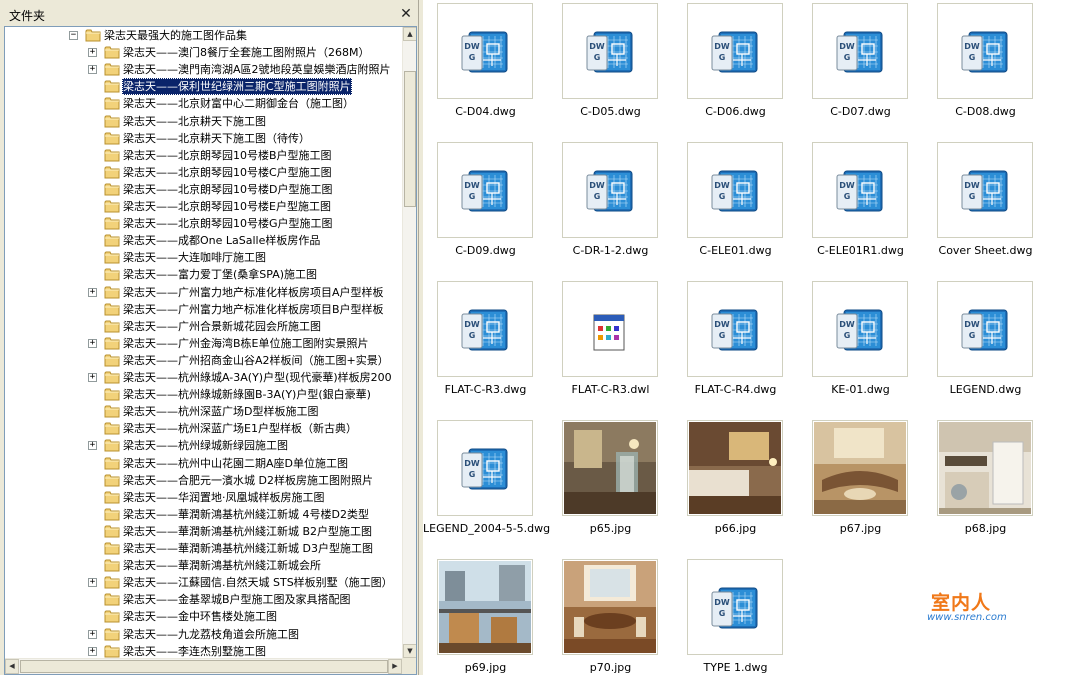  I want to click on tree-item-selected: 梁志天——保利世纪绿洲三期C型施工图附照片, so click(203, 87).